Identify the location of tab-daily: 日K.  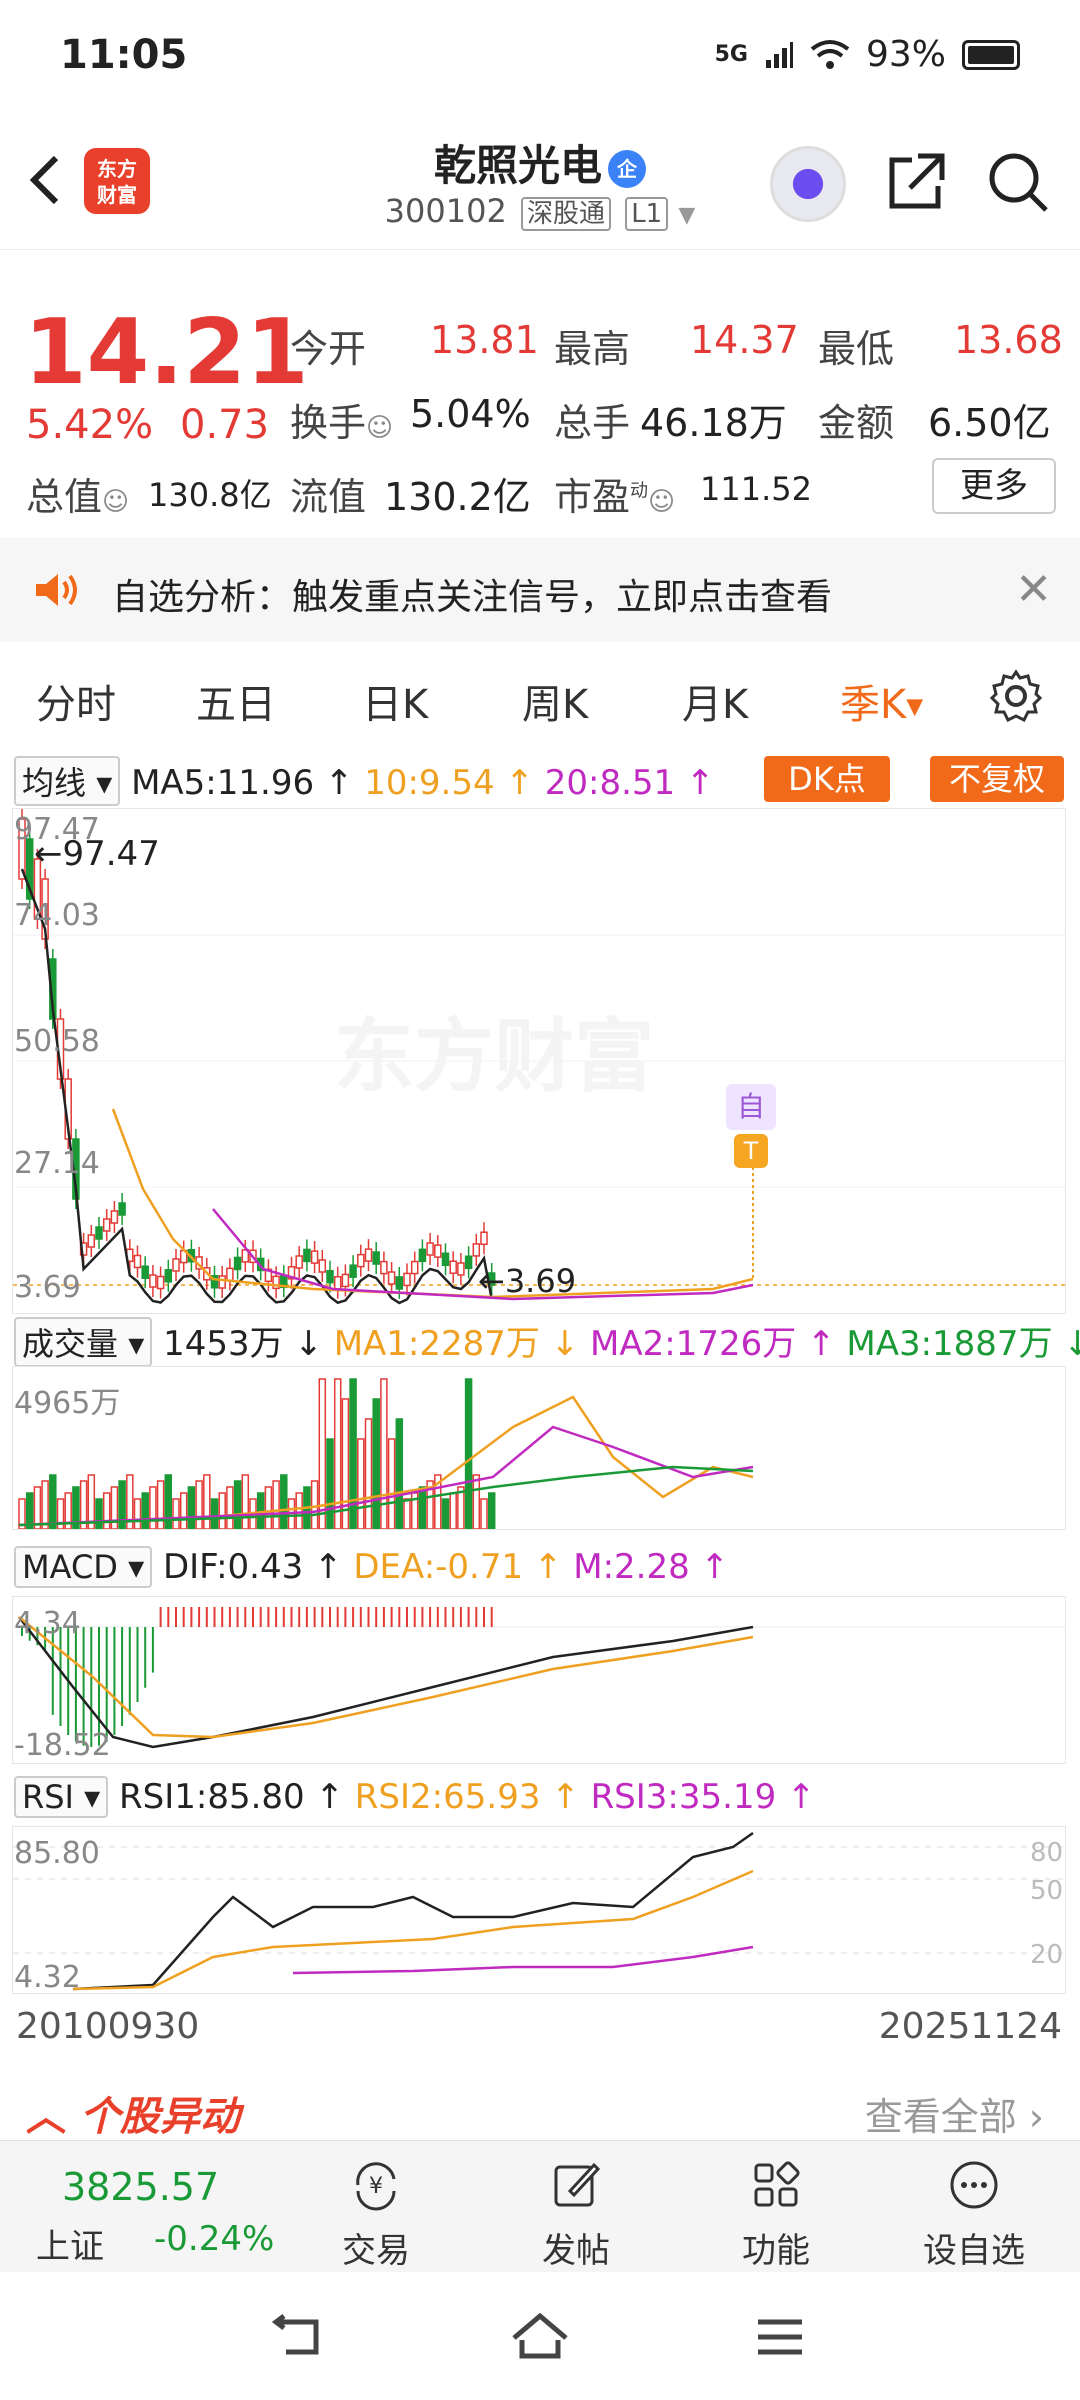
(395, 701).